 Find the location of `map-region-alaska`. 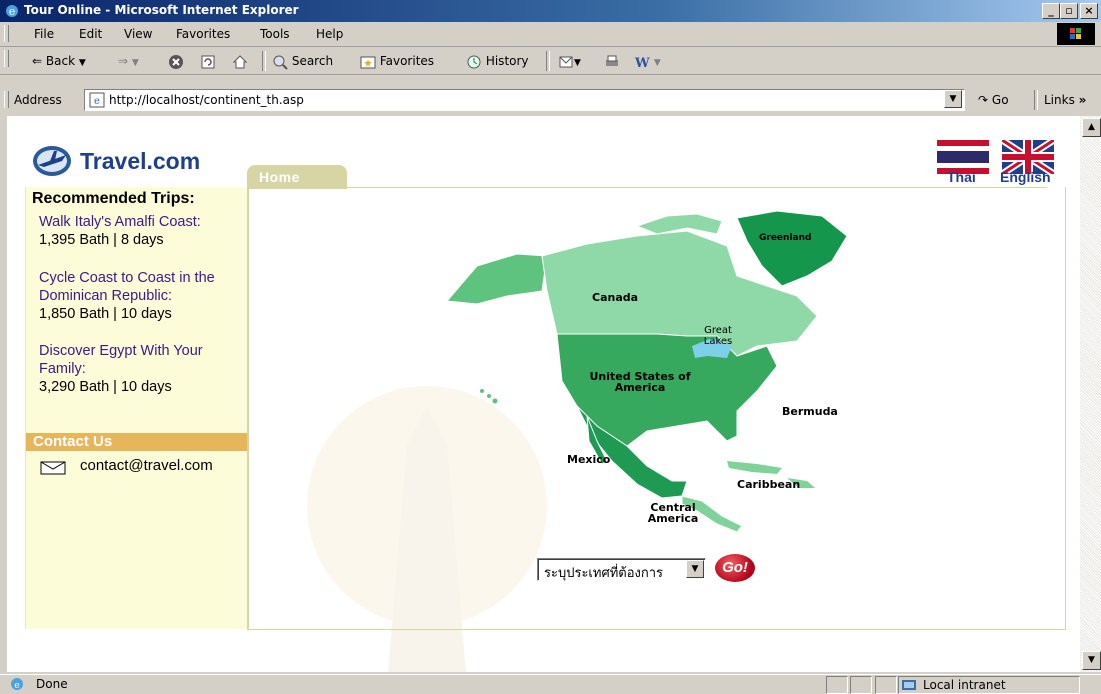

map-region-alaska is located at coordinates (496, 279).